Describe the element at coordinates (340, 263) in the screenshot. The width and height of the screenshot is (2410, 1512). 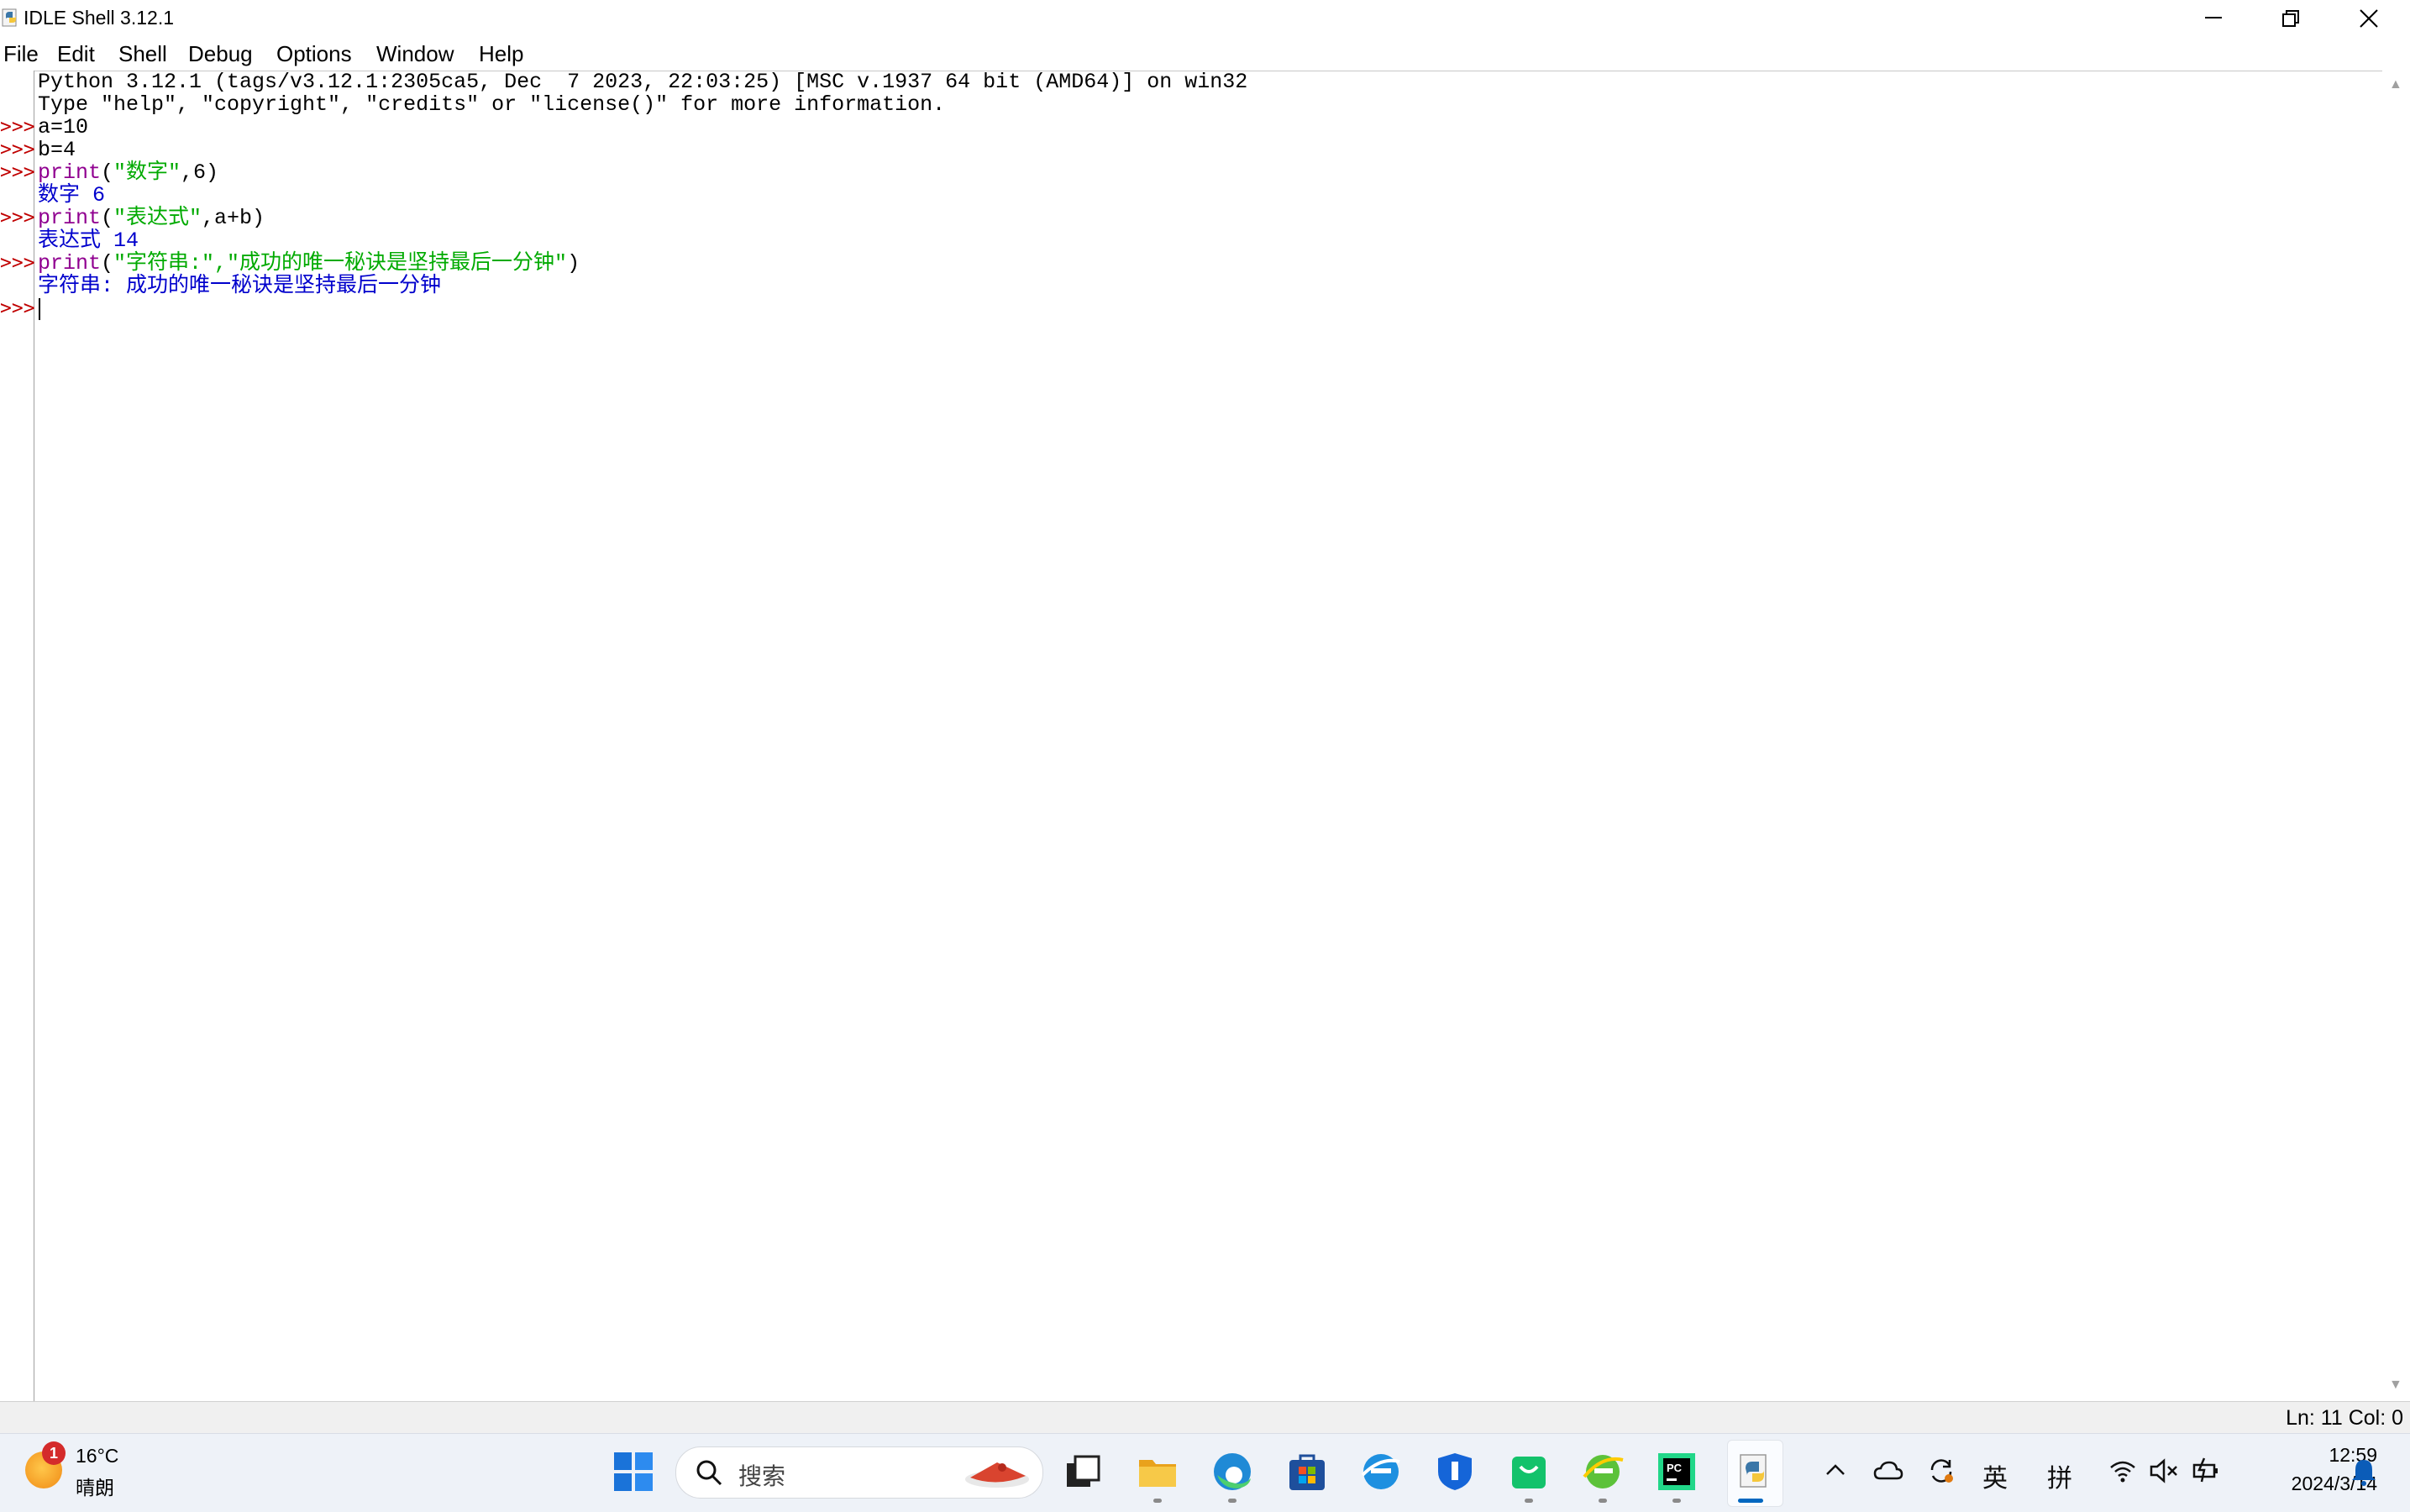
I see `string-token: "字符串:","成功的唯一秘诀是坚持最后一分钟"` at that location.